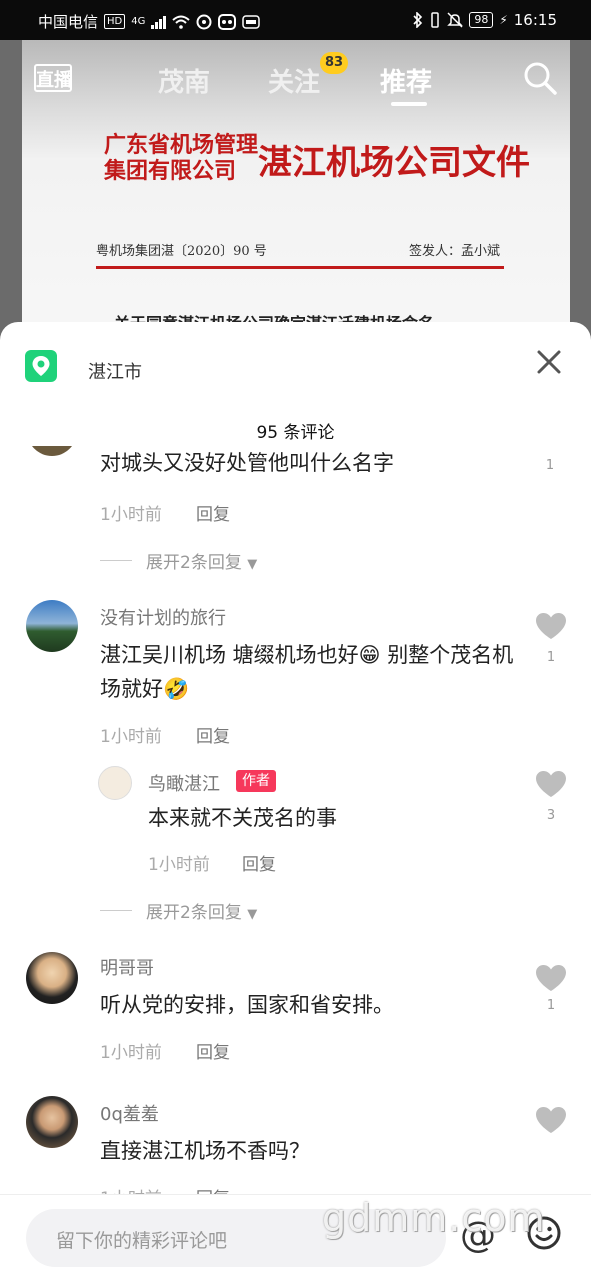 Image resolution: width=591 pixels, height=1281 pixels. I want to click on comment-author: 明哥哥, so click(127, 967).